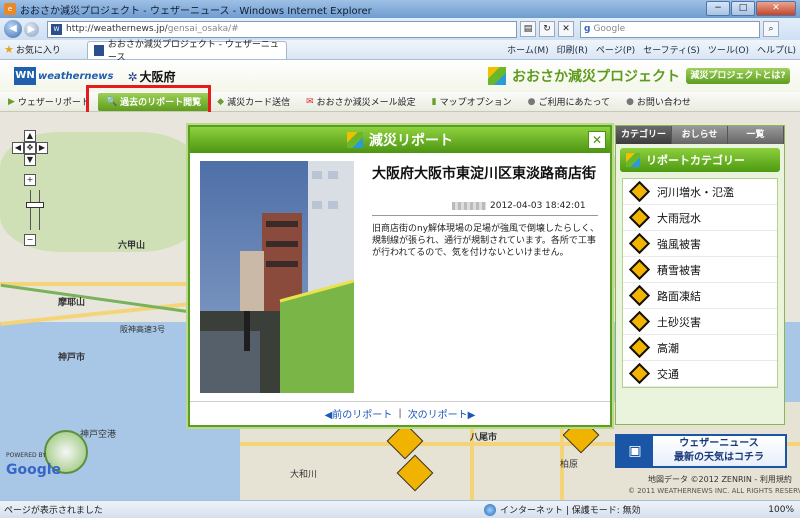  Describe the element at coordinates (639, 373) in the screenshot. I see `traffic-icon` at that location.